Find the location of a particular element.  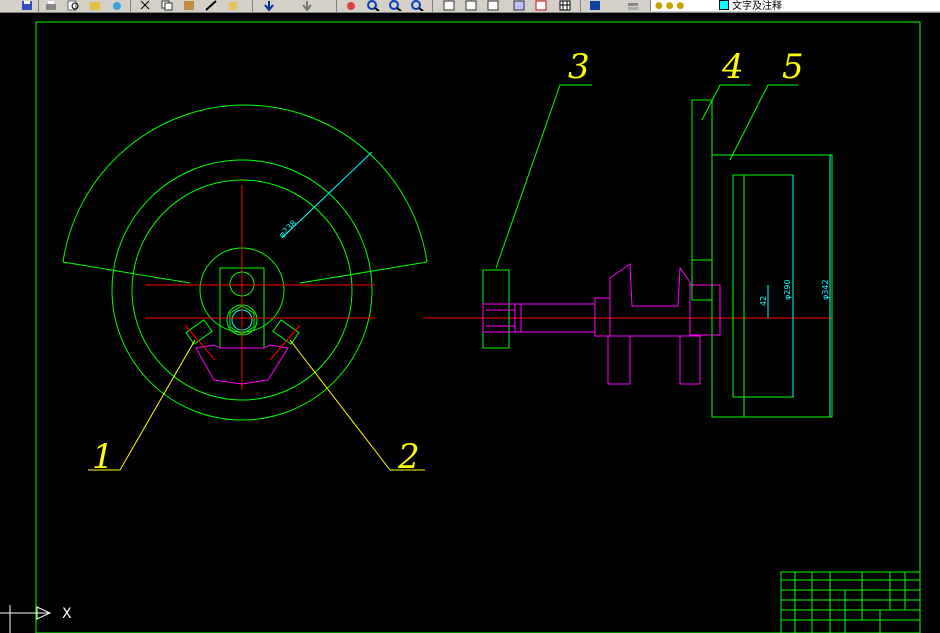

dim-label-d3: φ342 is located at coordinates (825, 289).